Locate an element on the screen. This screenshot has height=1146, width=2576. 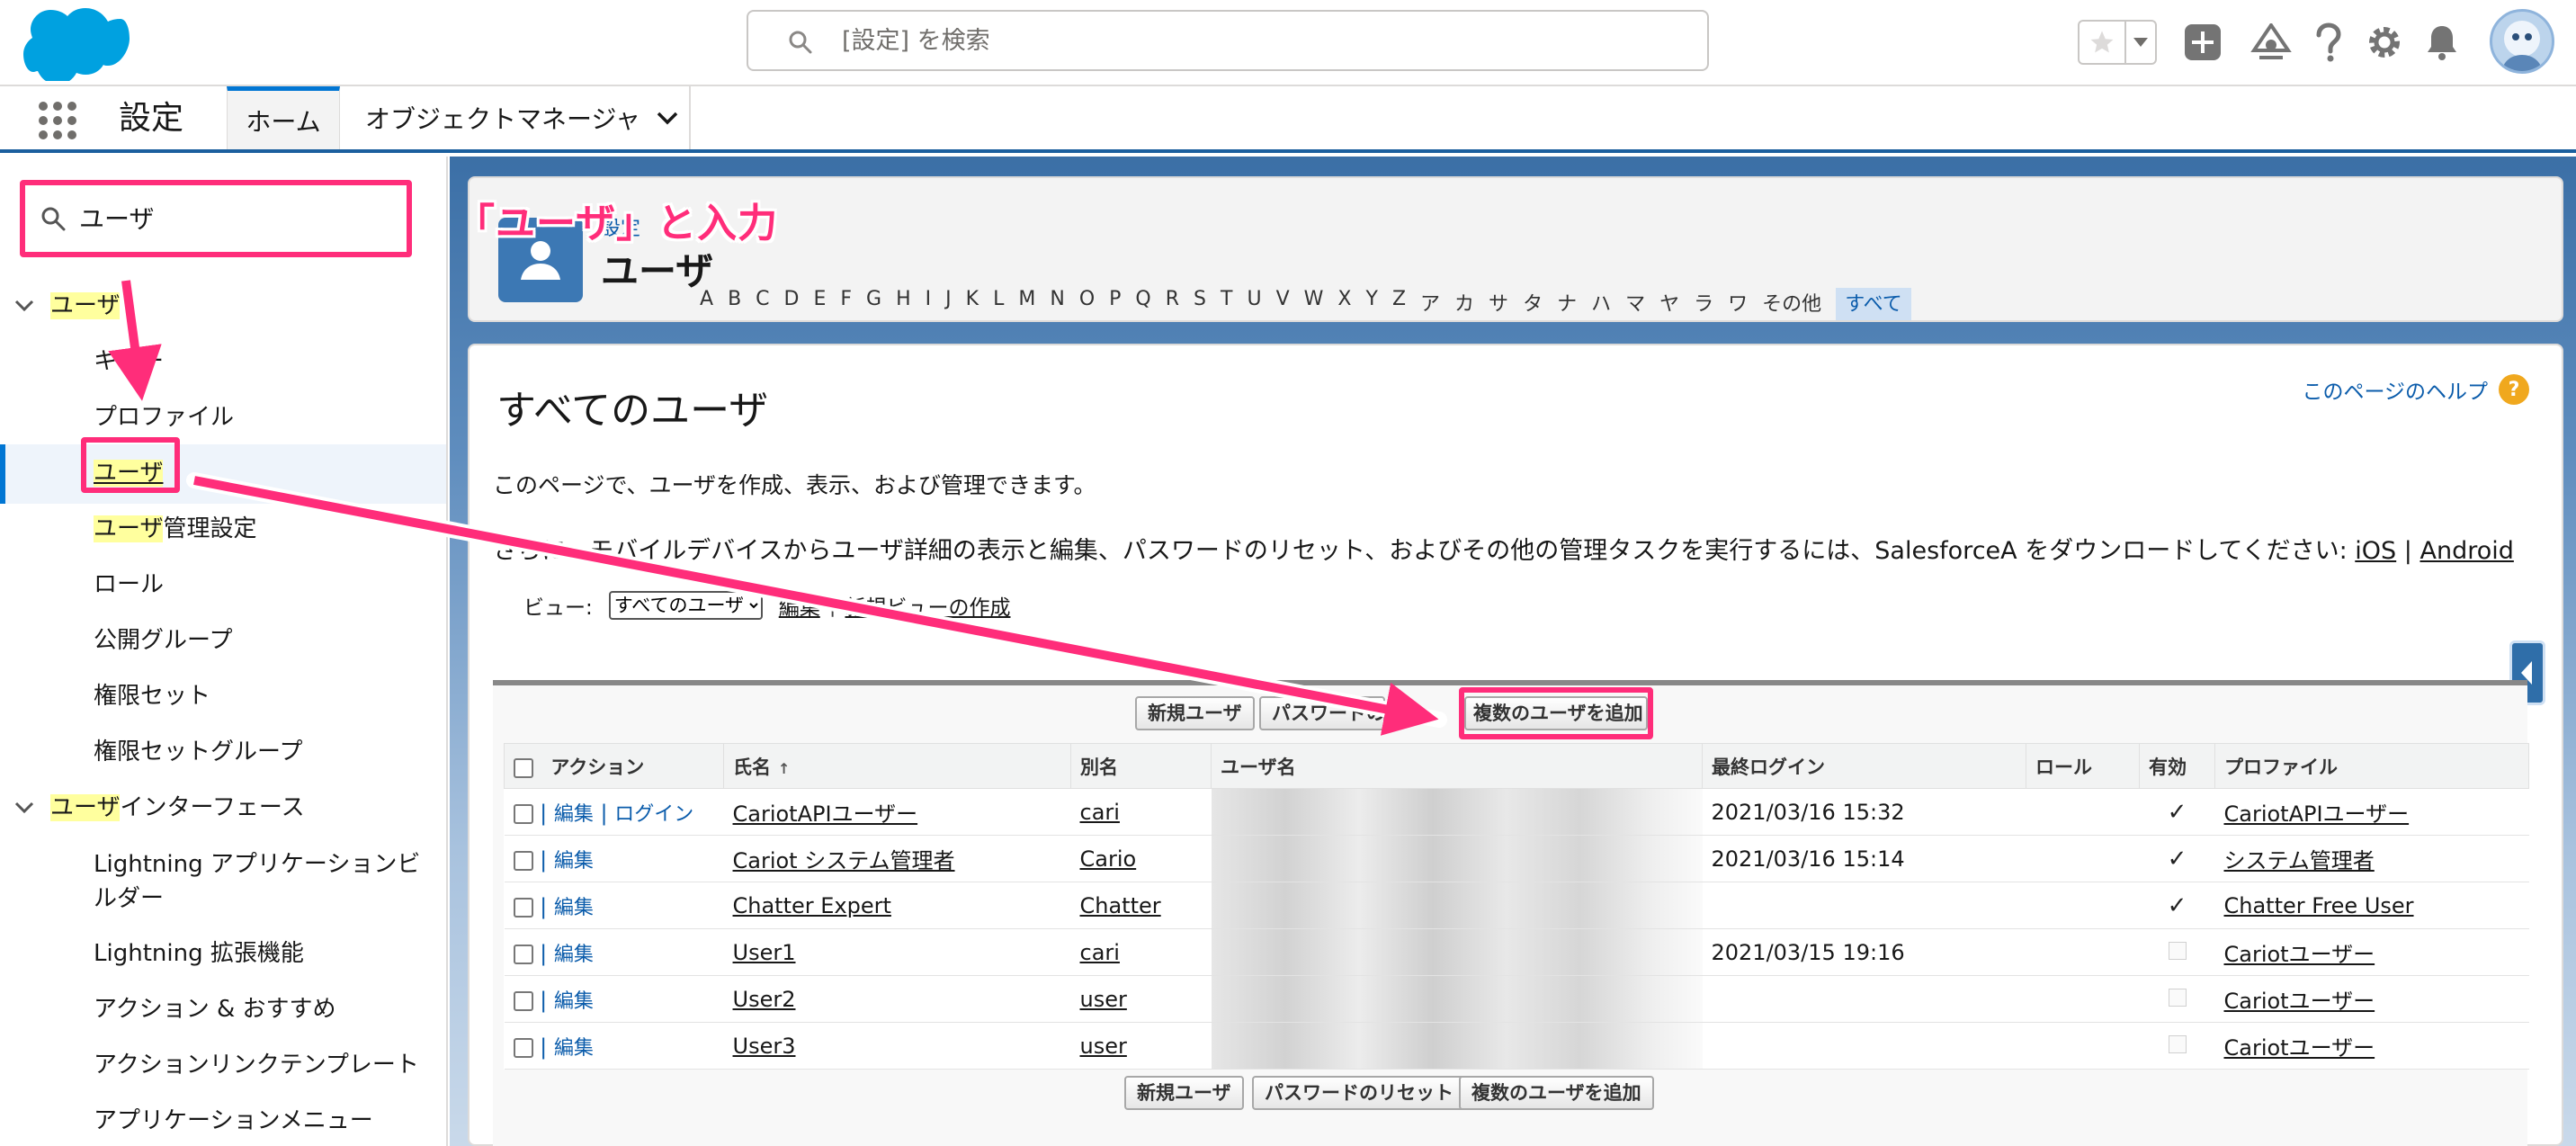
alphabet-filter-item: ラ is located at coordinates (1703, 304).